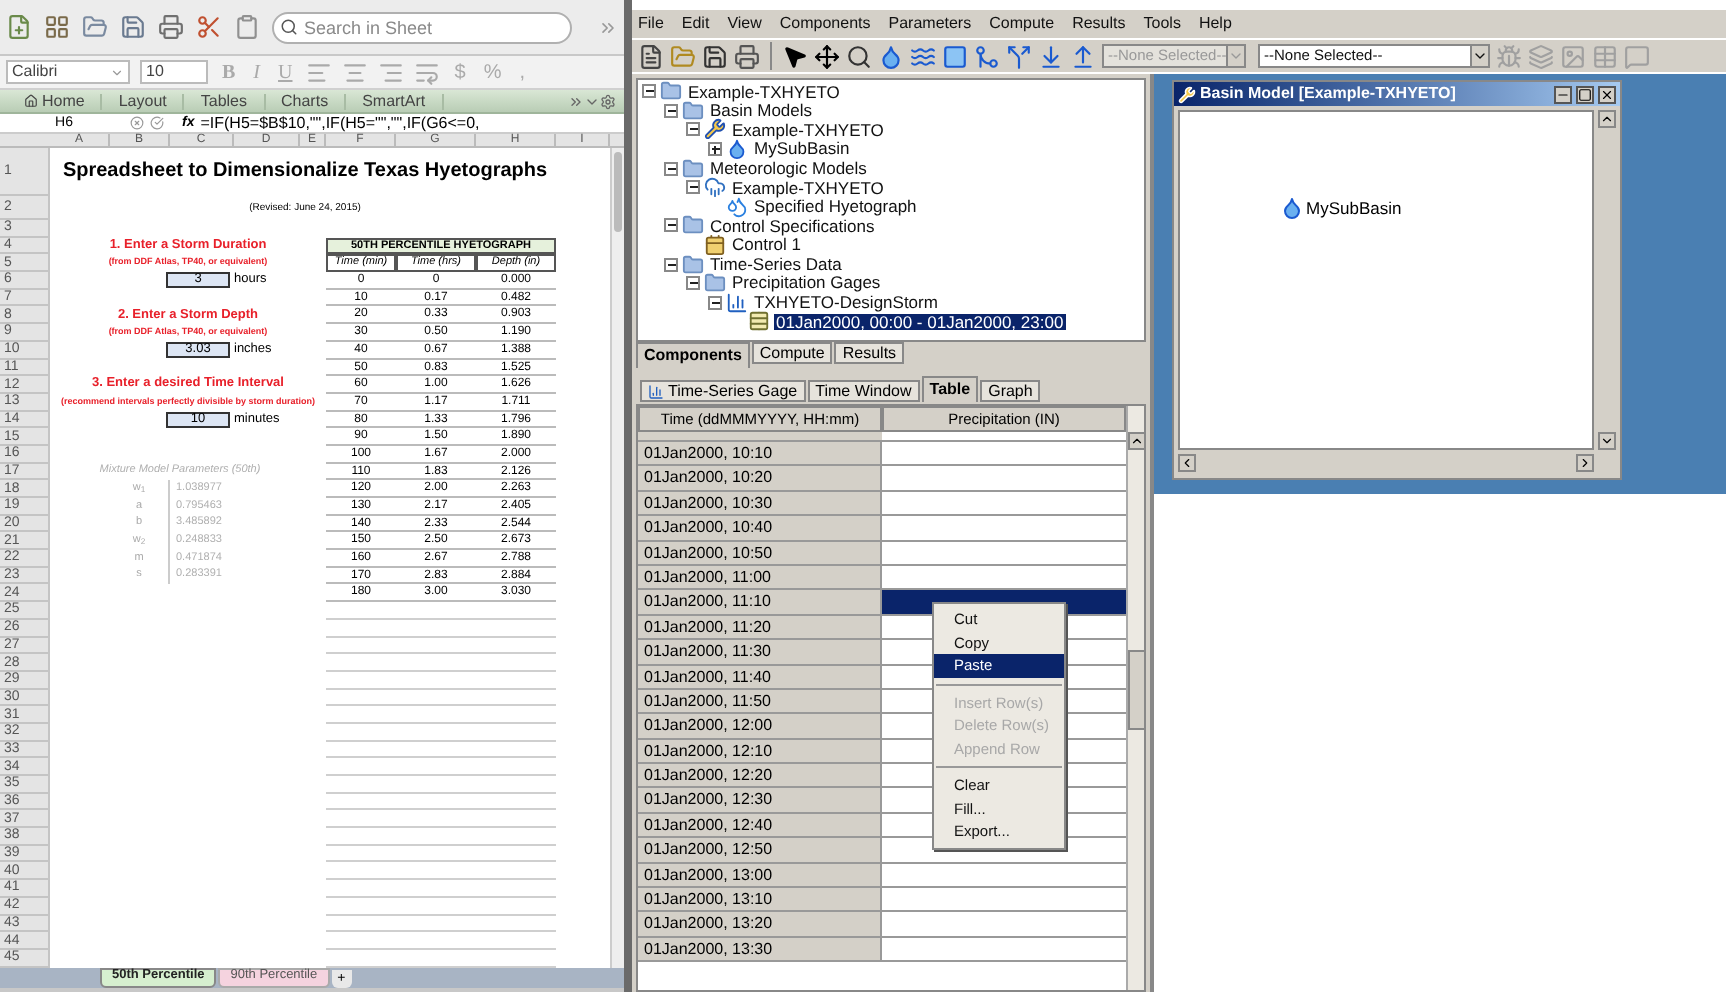  Describe the element at coordinates (802, 149) in the screenshot. I see `tree-item: MySubBasin` at that location.